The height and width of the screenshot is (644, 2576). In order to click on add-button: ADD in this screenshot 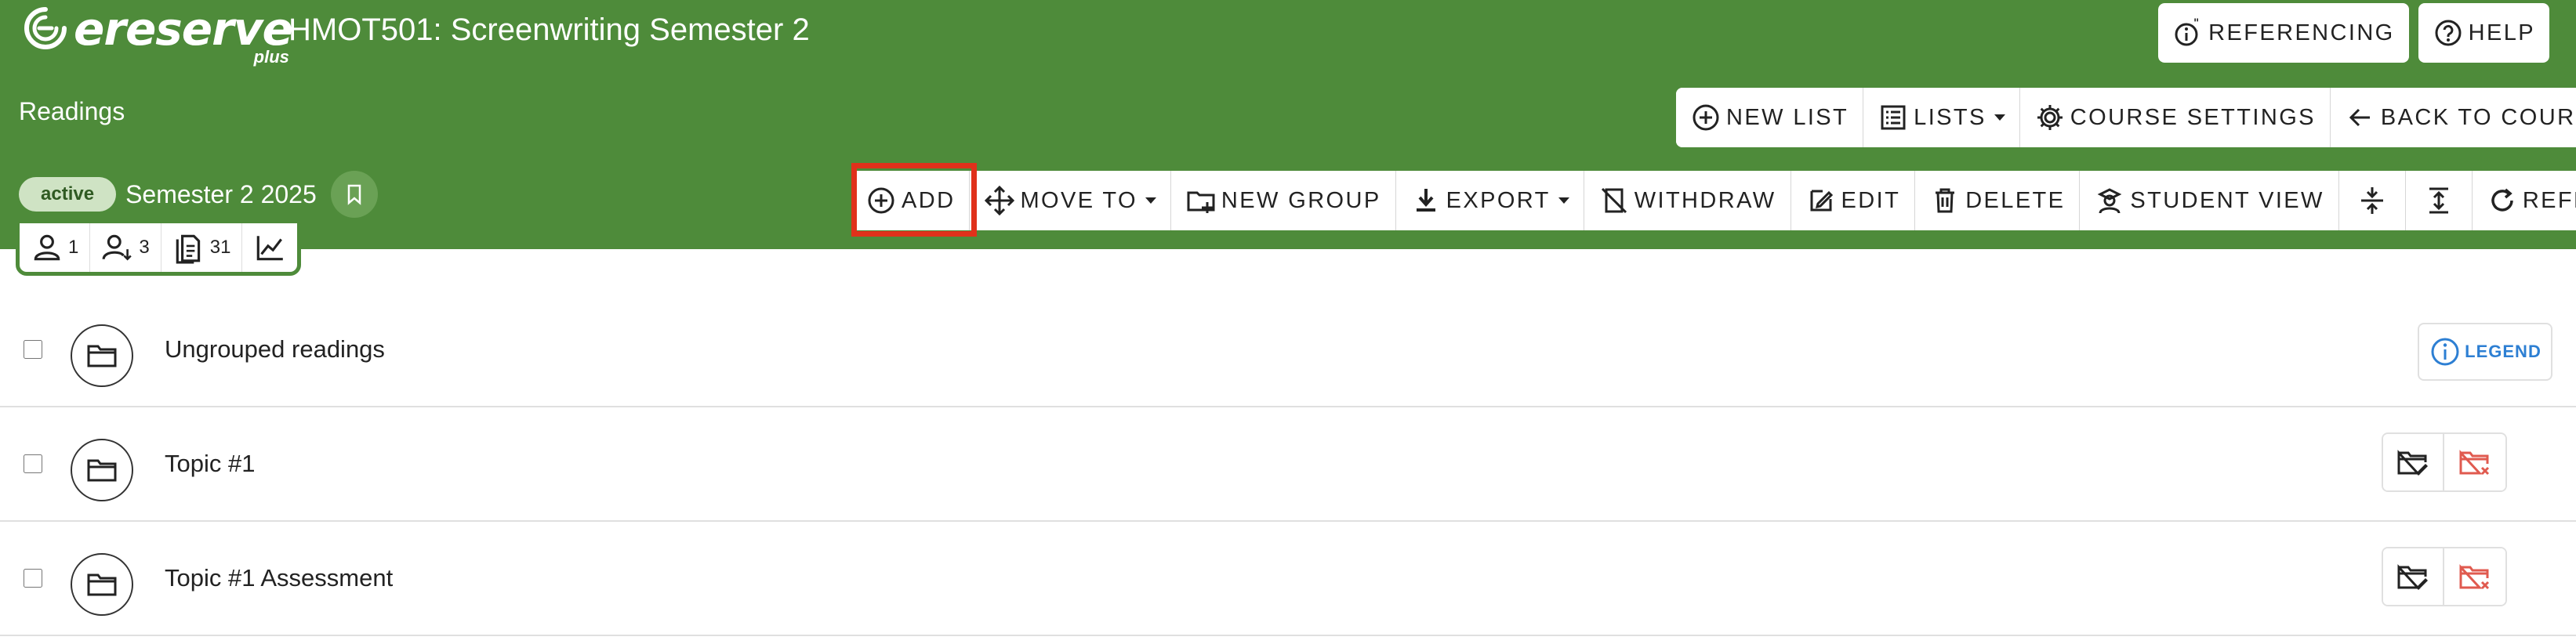, I will do `click(911, 200)`.